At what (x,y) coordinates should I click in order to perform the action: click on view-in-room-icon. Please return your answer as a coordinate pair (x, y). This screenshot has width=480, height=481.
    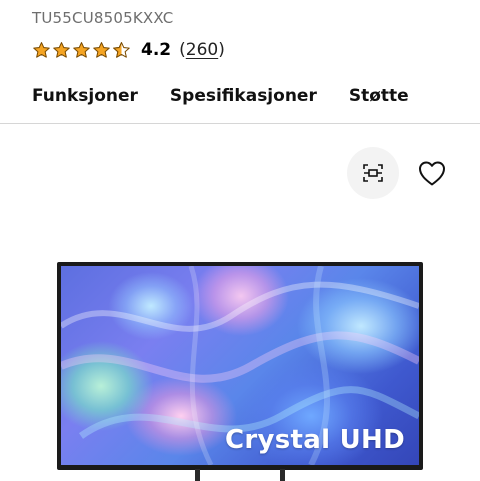
    Looking at the image, I should click on (373, 173).